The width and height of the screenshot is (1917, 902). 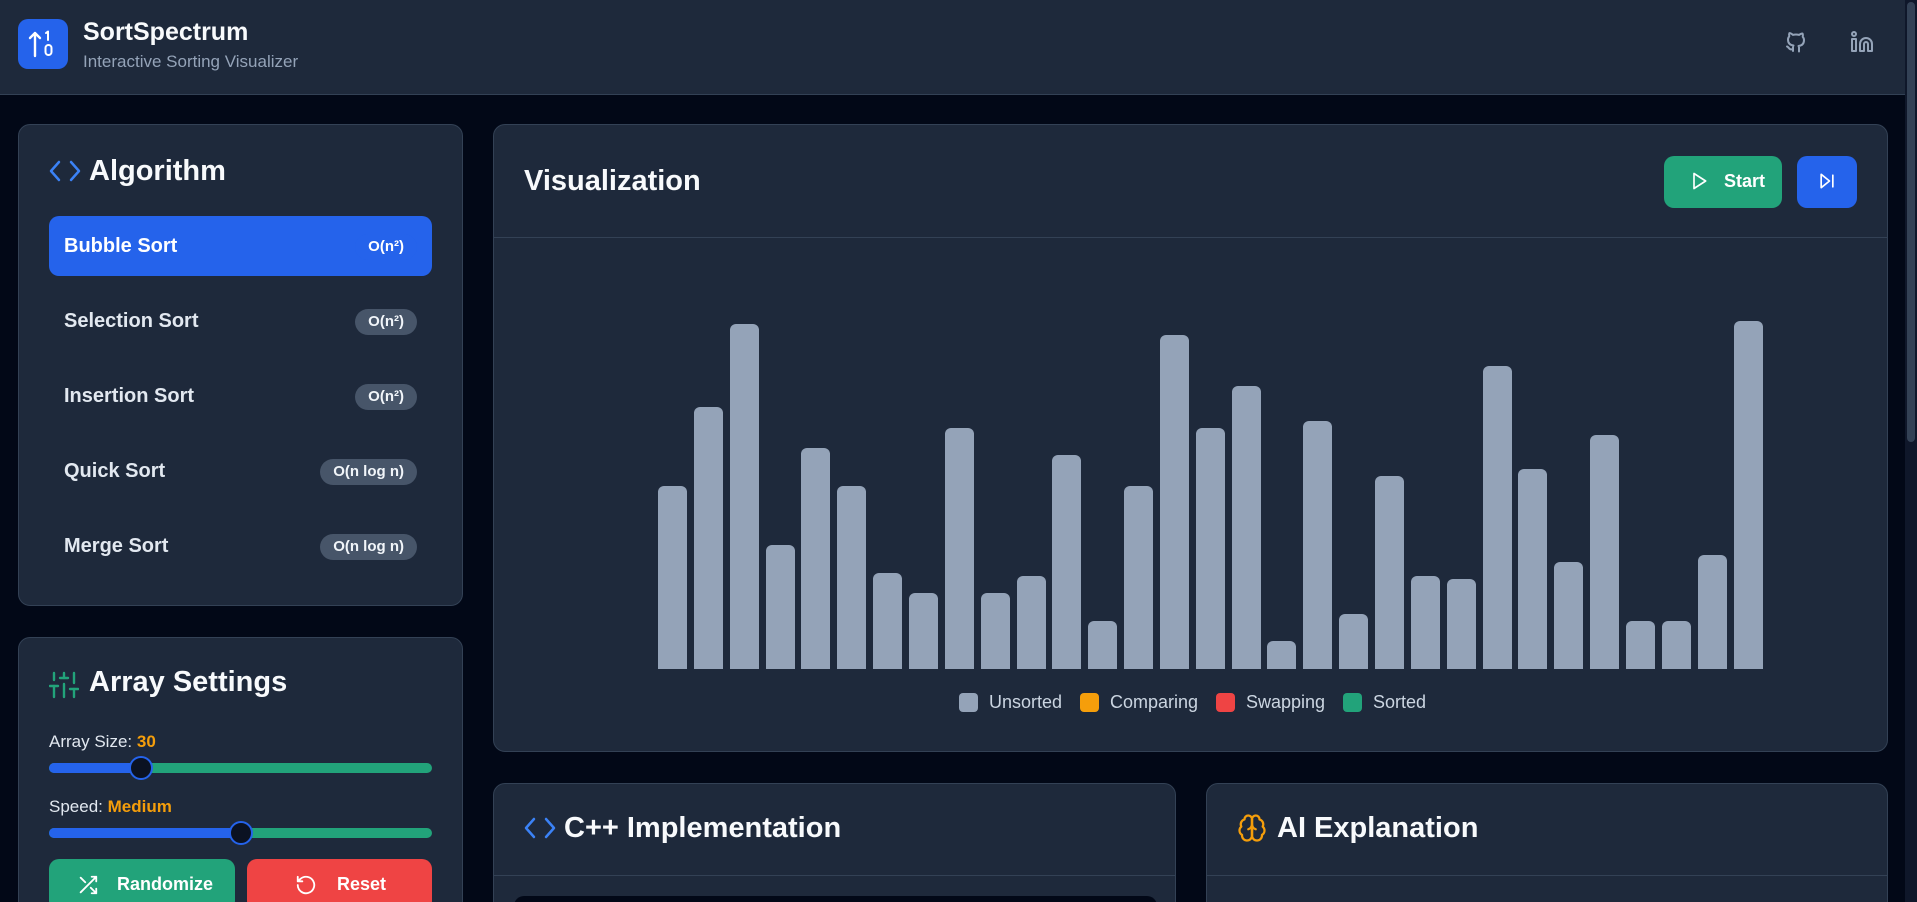 I want to click on github-icon, so click(x=1798, y=44).